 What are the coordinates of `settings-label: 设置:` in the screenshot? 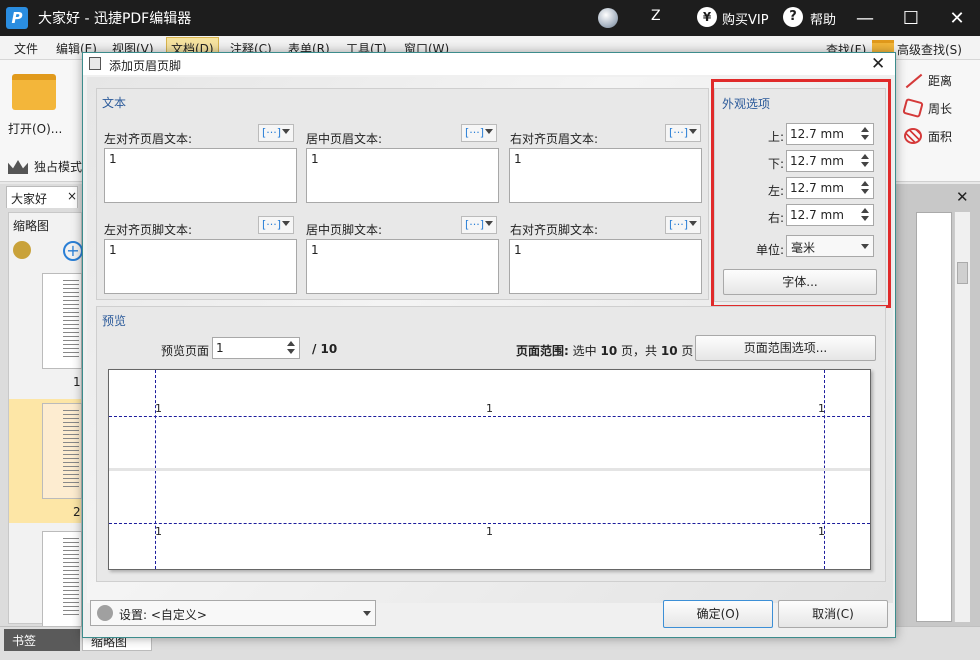 It's located at (133, 615).